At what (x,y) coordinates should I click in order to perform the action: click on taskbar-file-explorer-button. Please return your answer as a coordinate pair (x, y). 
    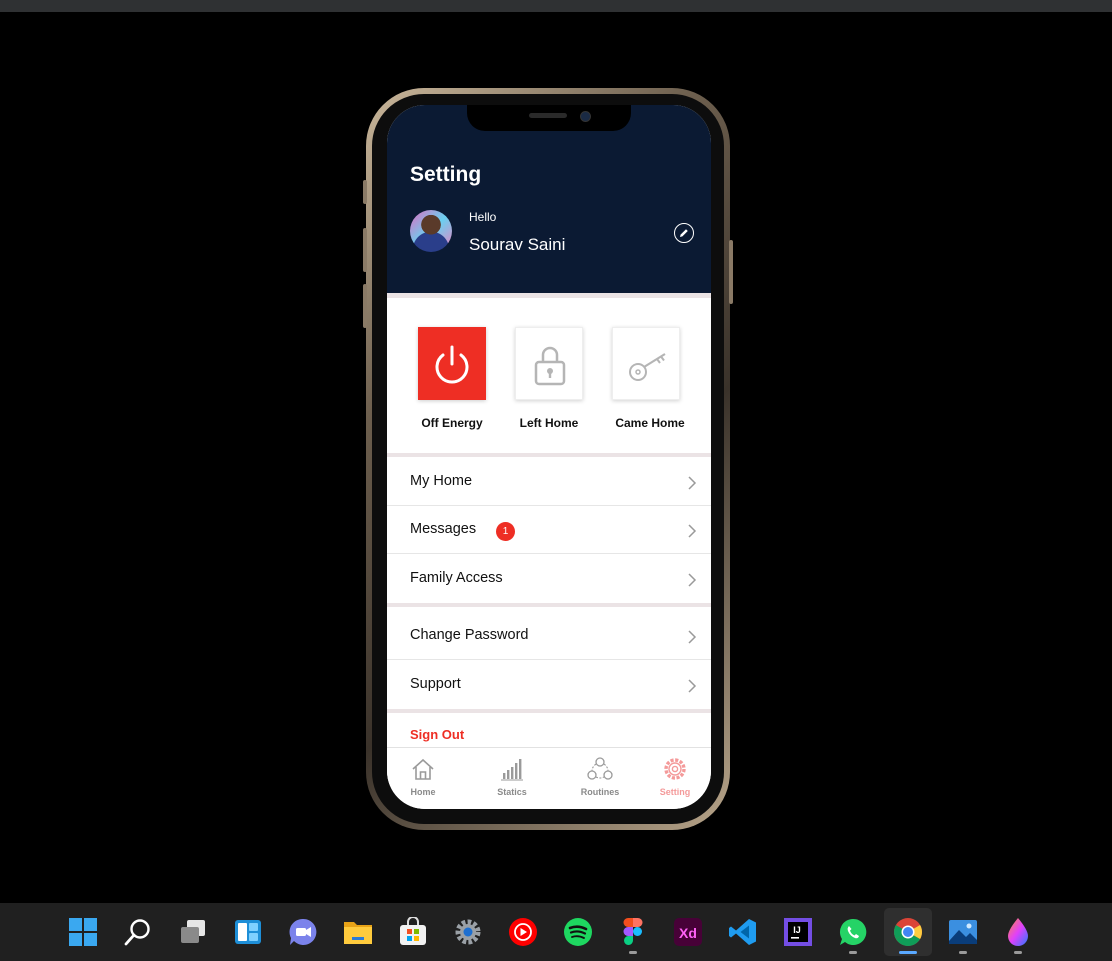
    Looking at the image, I should click on (358, 932).